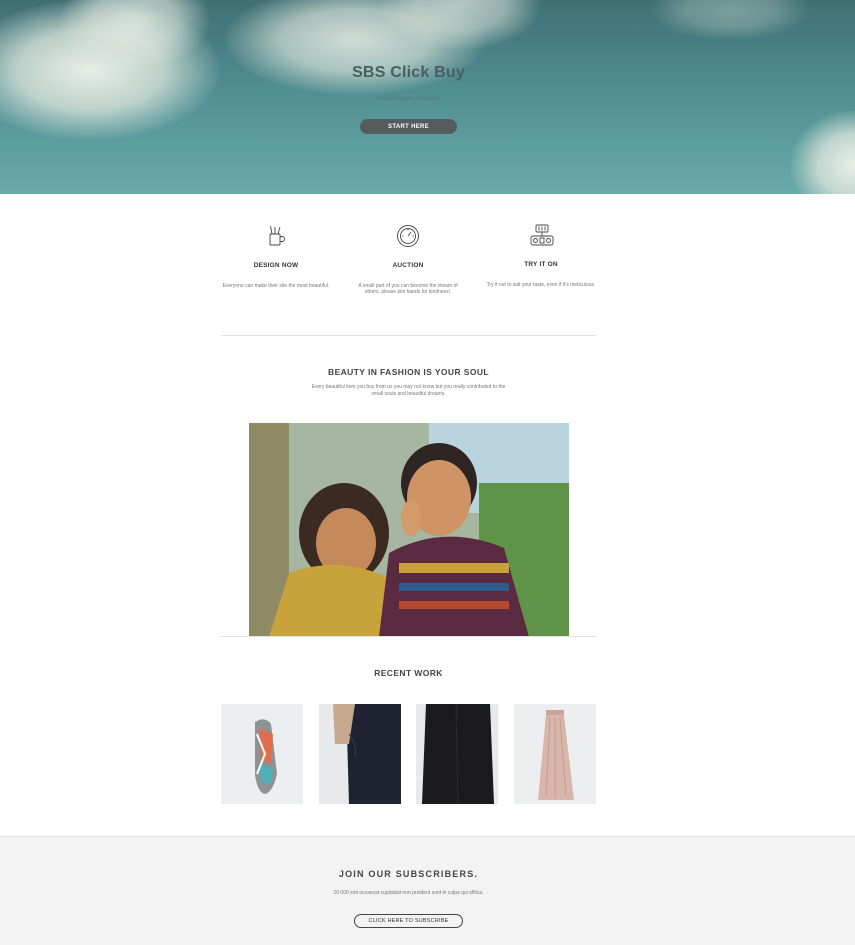 Image resolution: width=855 pixels, height=945 pixels. I want to click on speedometer-icon, so click(408, 236).